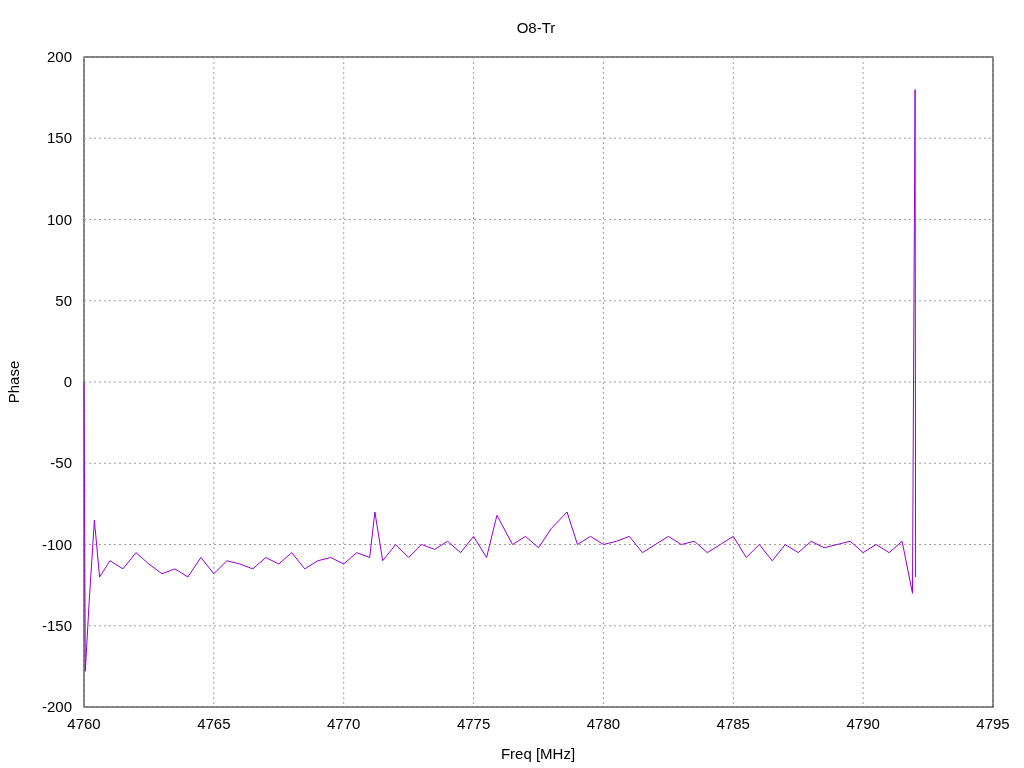 The image size is (1024, 768). What do you see at coordinates (56, 625) in the screenshot?
I see `y-tick-label: -150` at bounding box center [56, 625].